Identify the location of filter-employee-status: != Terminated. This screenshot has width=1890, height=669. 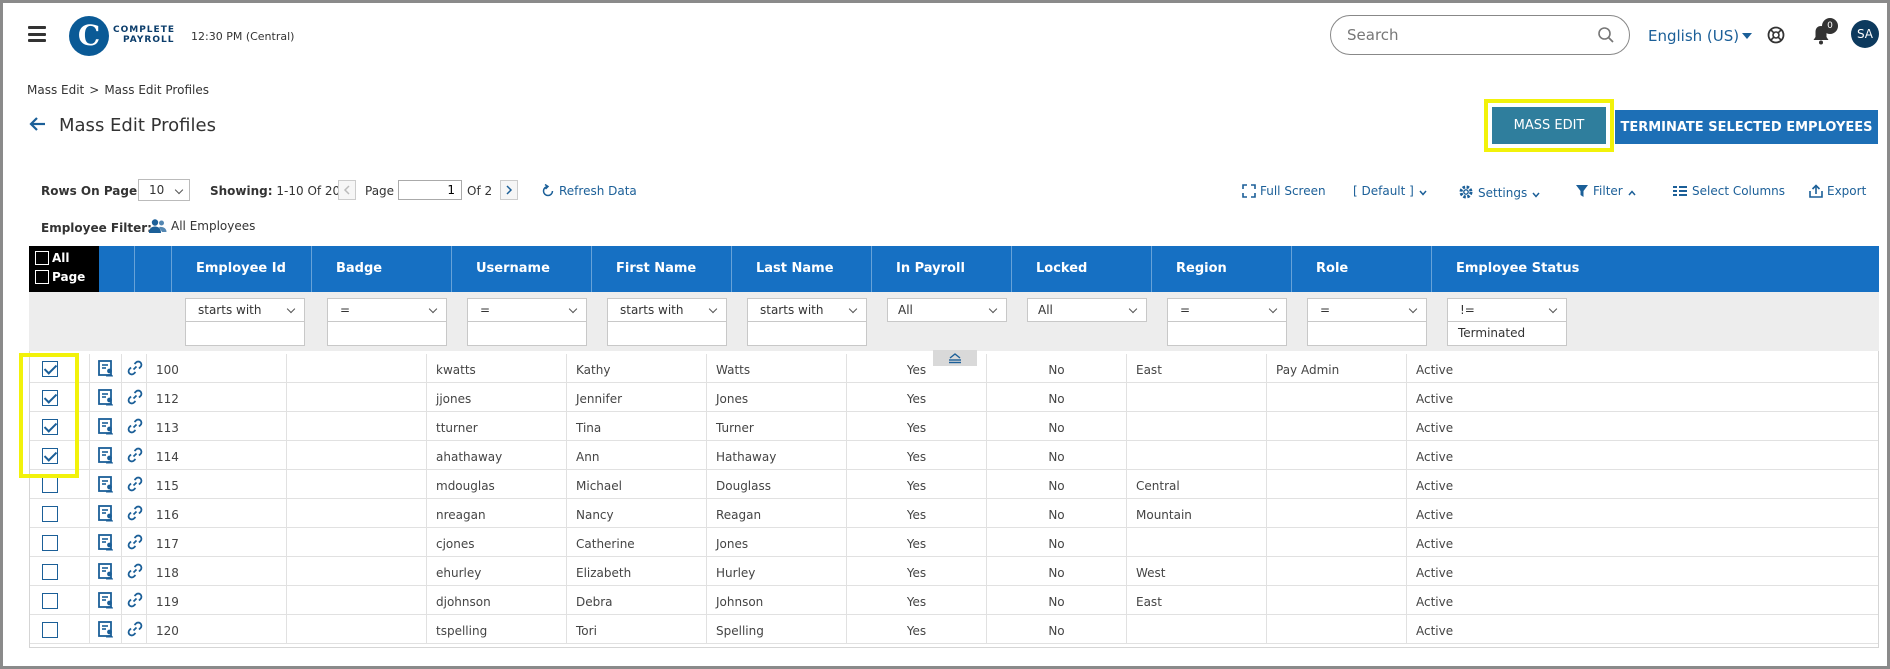
(1507, 322).